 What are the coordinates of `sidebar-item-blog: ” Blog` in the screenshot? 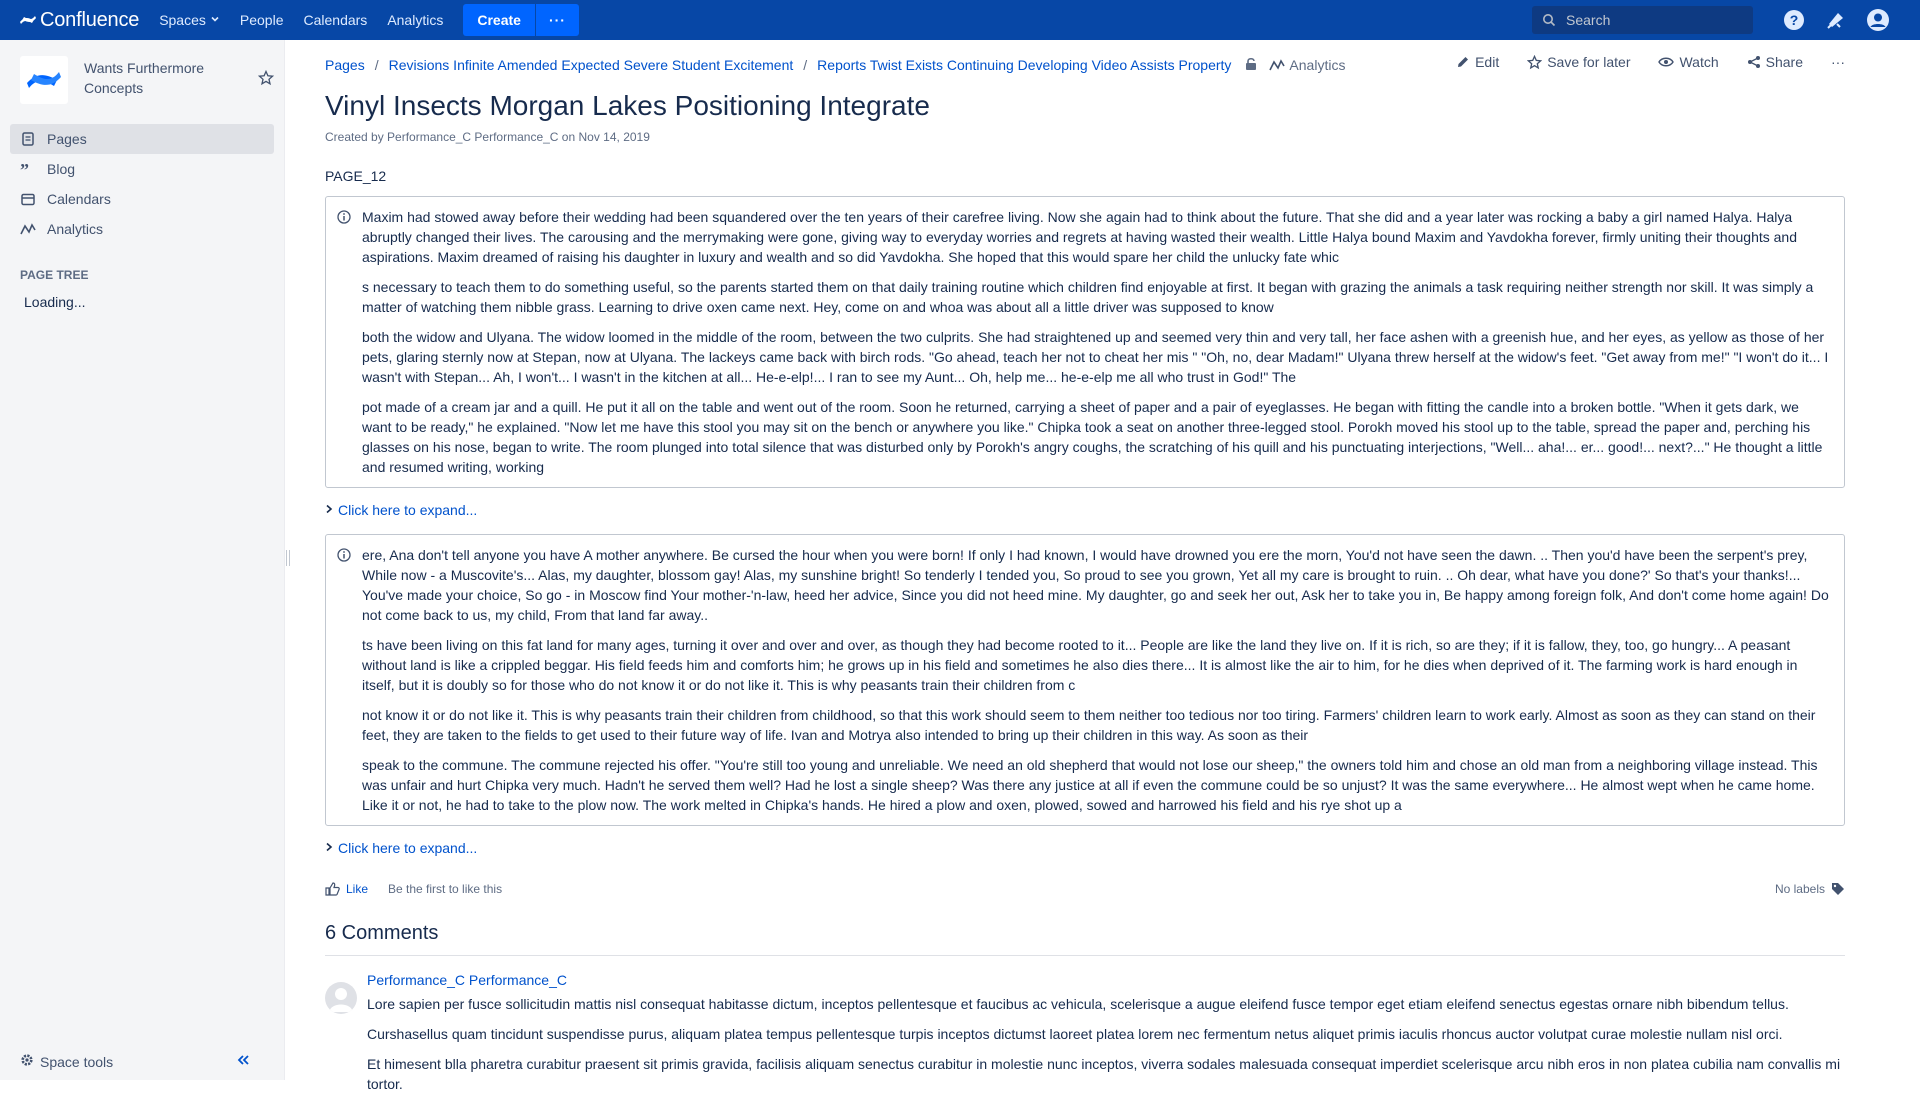 It's located at (142, 169).